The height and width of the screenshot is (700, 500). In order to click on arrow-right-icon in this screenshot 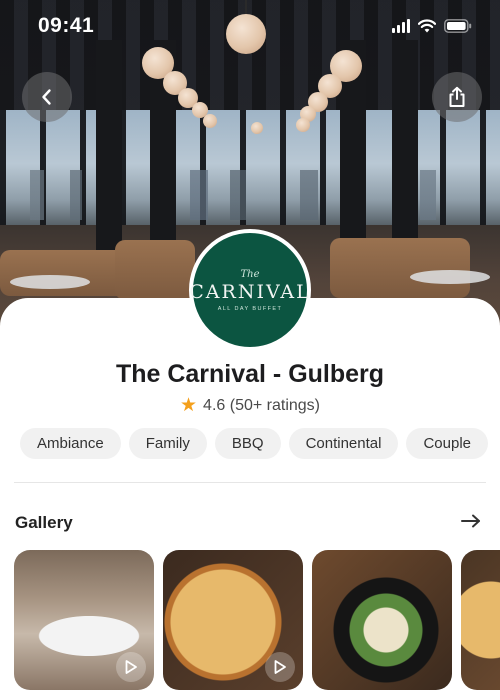, I will do `click(470, 521)`.